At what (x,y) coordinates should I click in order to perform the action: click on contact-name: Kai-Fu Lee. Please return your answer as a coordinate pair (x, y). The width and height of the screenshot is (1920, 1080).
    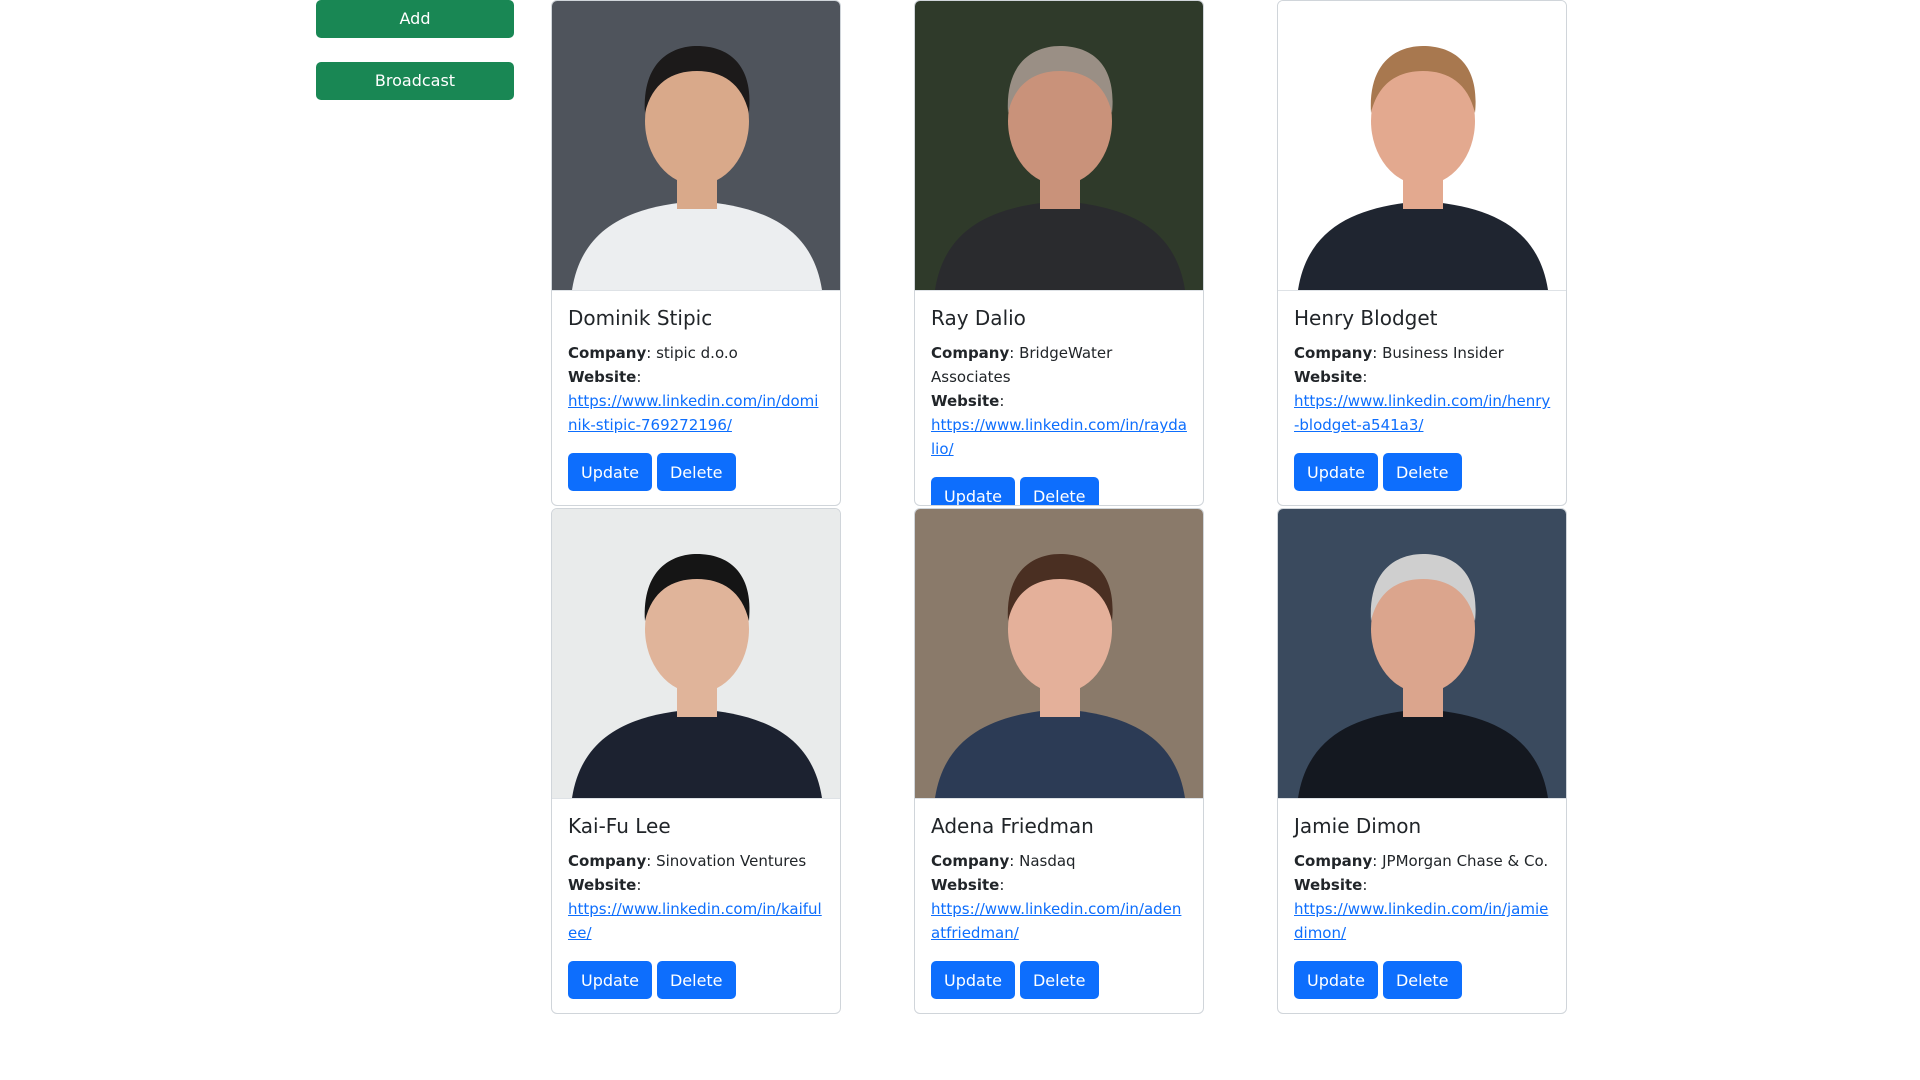
    Looking at the image, I should click on (619, 826).